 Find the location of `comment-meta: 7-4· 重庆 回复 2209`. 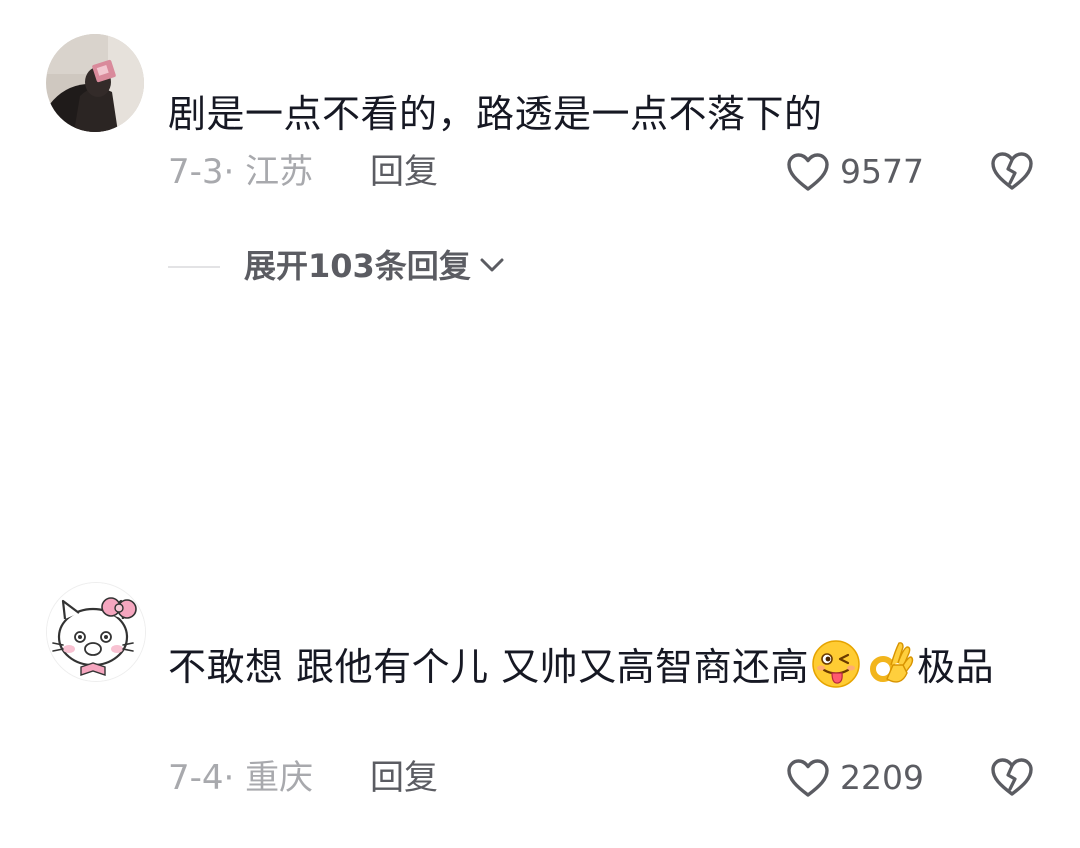

comment-meta: 7-4· 重庆 回复 2209 is located at coordinates (604, 778).